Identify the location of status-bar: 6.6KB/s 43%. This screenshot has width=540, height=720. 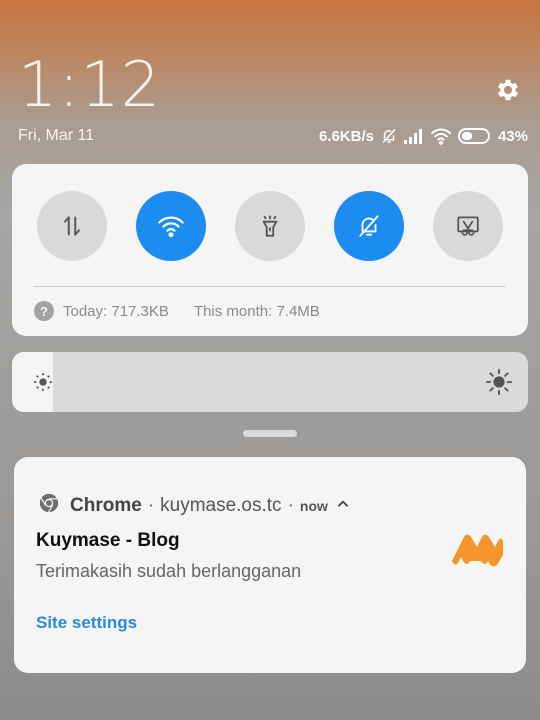
(423, 136).